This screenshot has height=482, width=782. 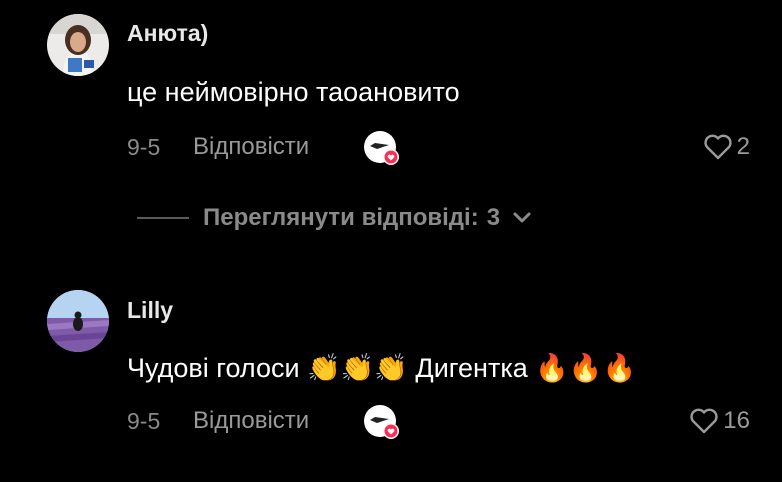 What do you see at coordinates (736, 420) in the screenshot?
I see `like-count: 16` at bounding box center [736, 420].